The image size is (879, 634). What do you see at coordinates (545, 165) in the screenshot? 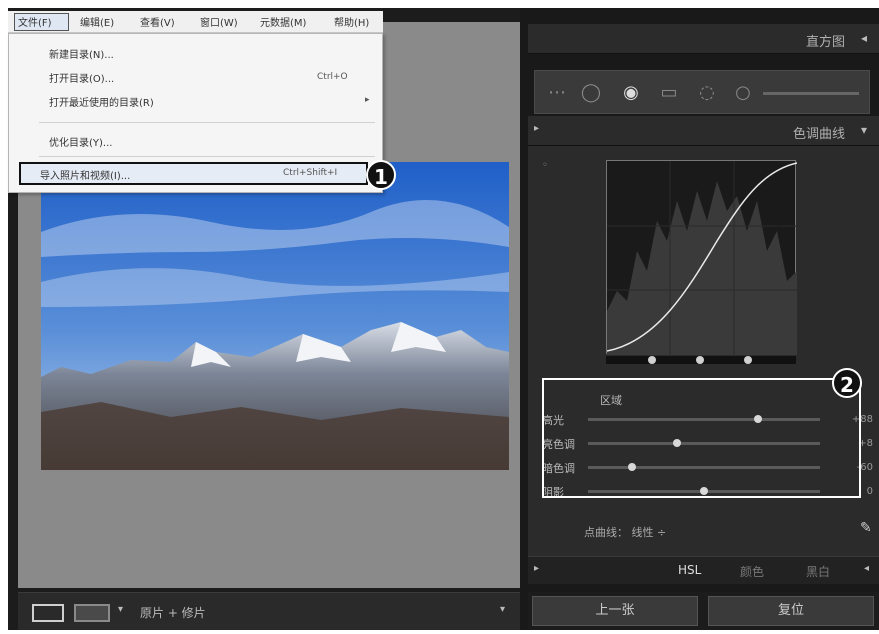
I see `target-adjust-icon: ◦` at bounding box center [545, 165].